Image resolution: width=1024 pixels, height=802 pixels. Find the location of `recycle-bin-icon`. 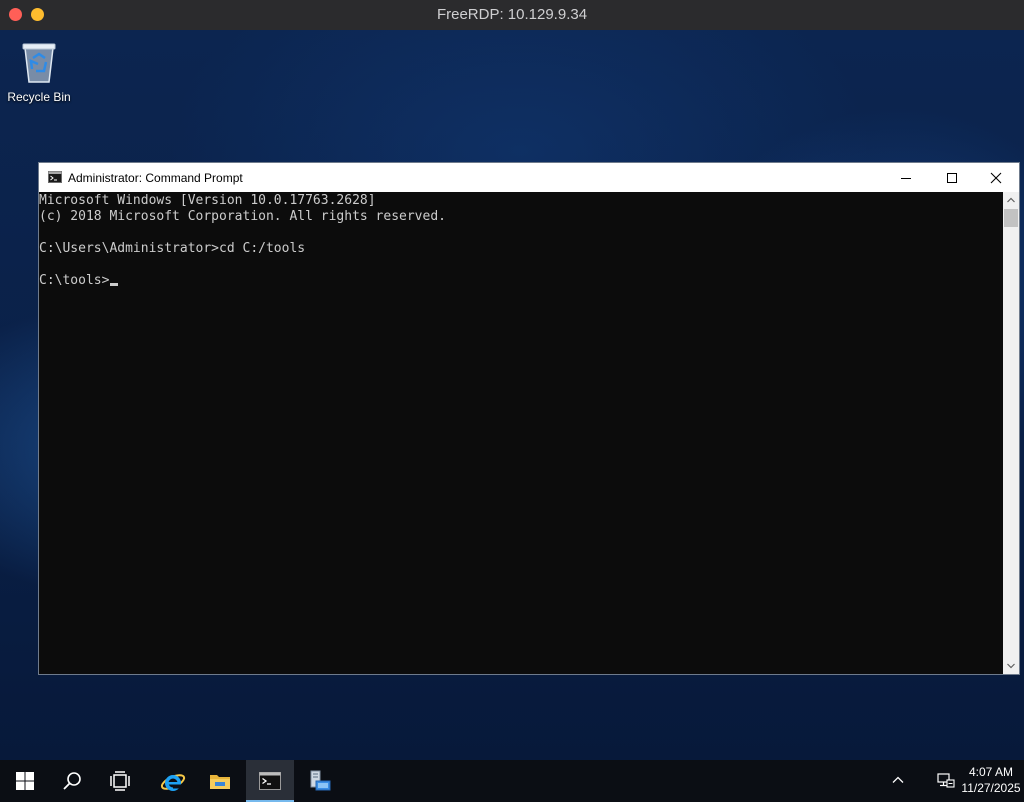

recycle-bin-icon is located at coordinates (39, 63).